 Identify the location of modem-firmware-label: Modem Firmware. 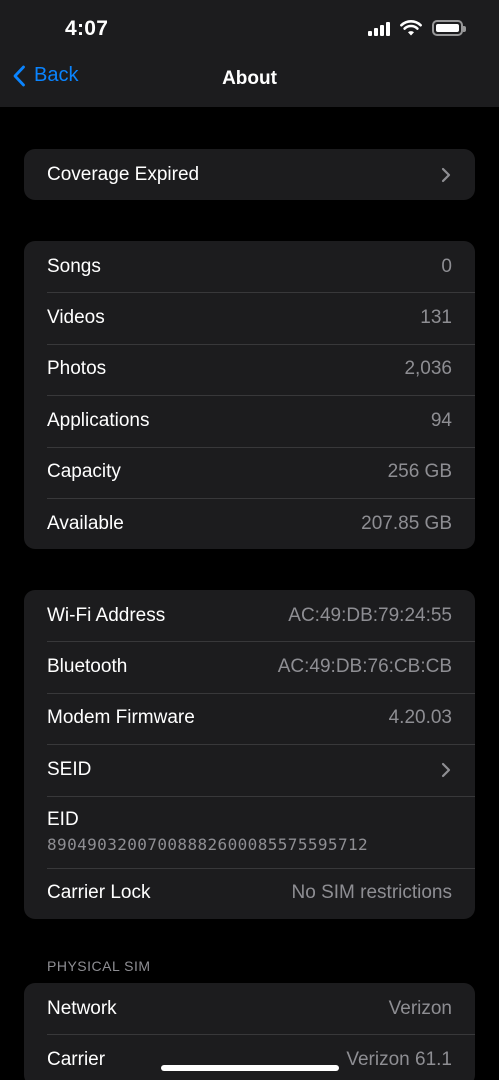
(121, 718).